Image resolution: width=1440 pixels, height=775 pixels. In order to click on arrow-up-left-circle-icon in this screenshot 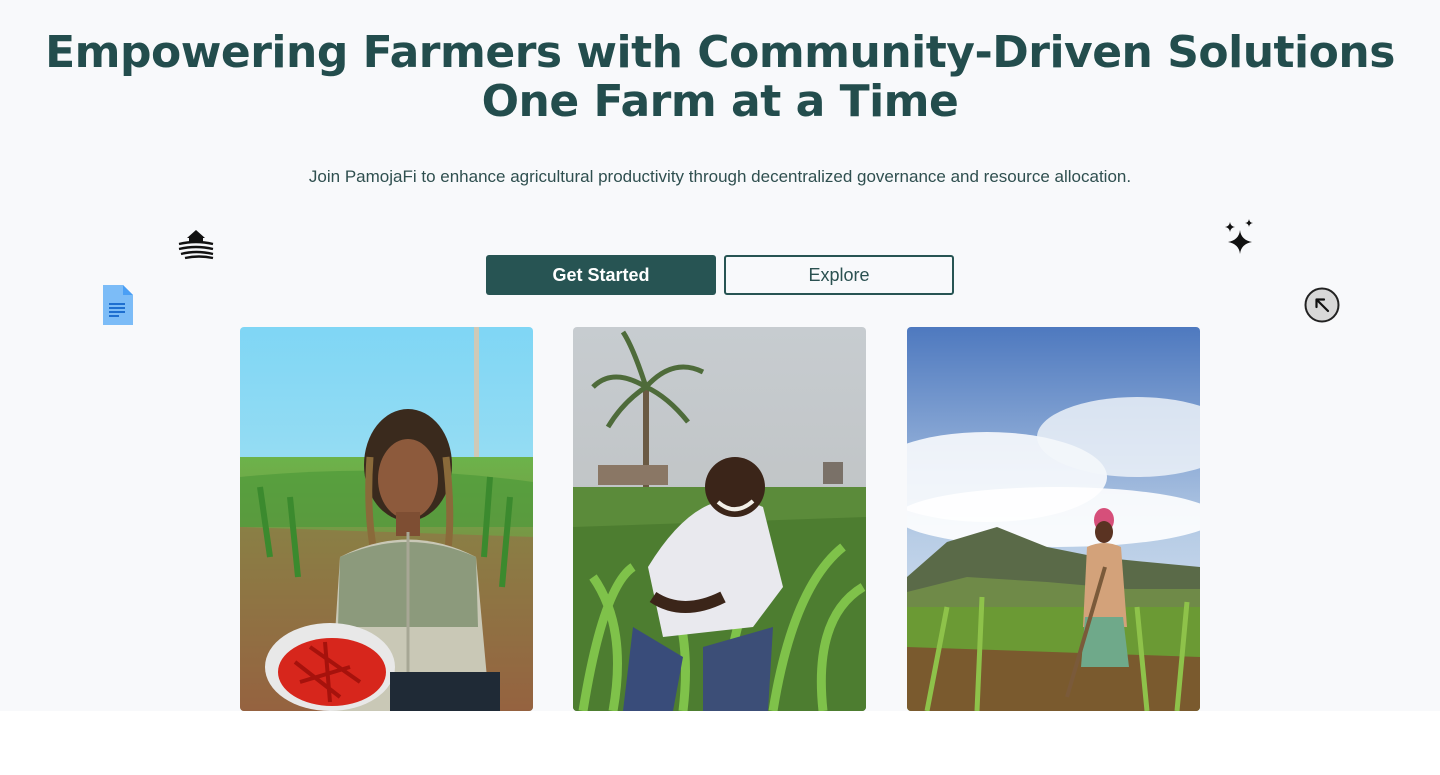, I will do `click(1322, 305)`.